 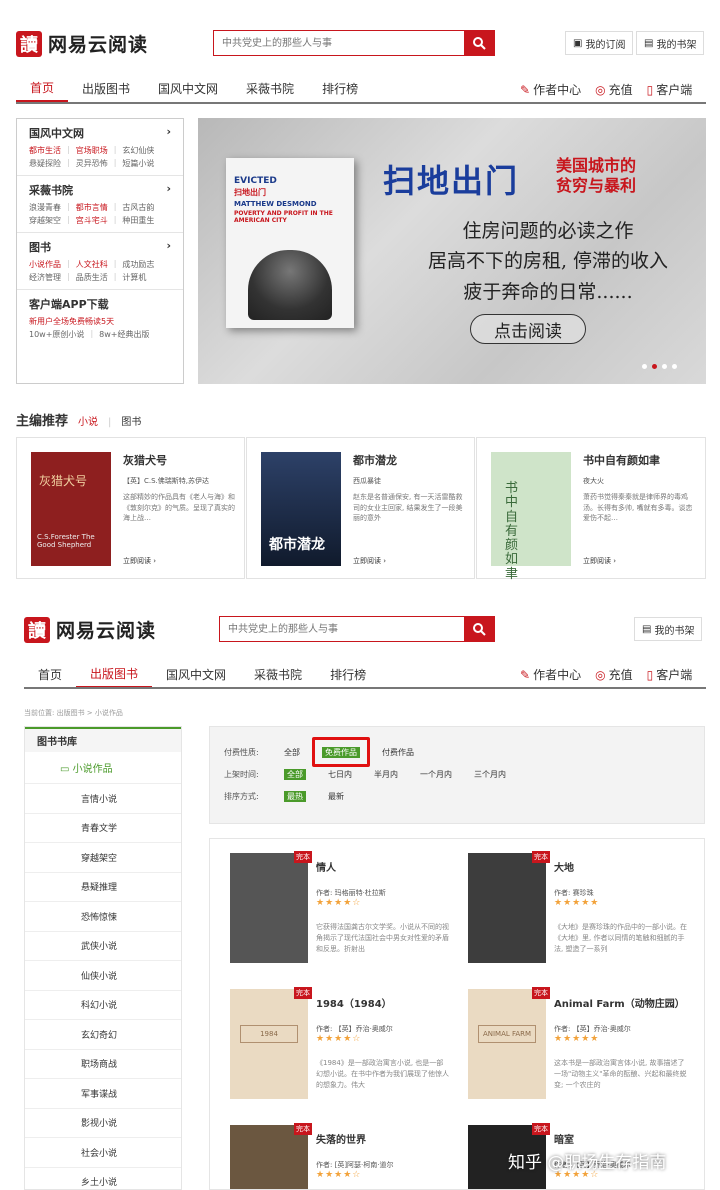 I want to click on category-title: 国风中文网, so click(x=56, y=133).